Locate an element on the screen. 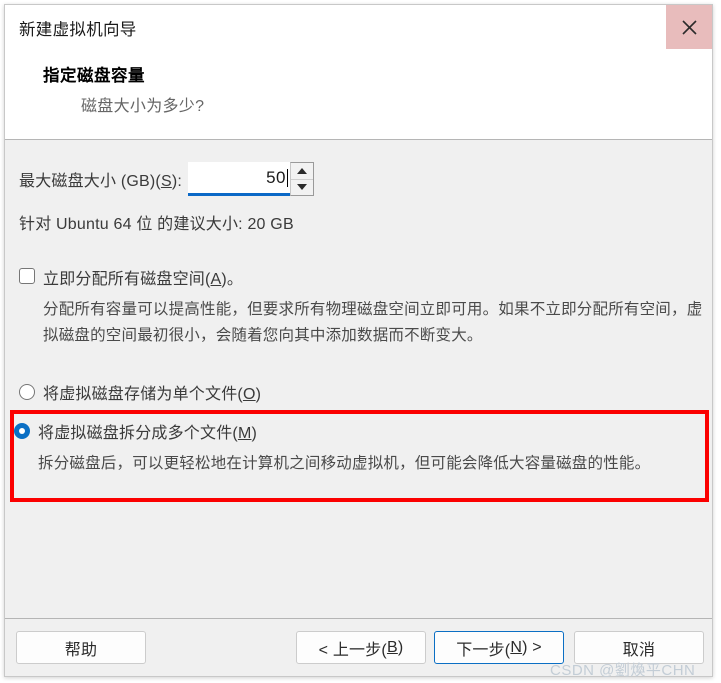 Image resolution: width=721 pixels, height=683 pixels. window-titlebar: 新建虚拟机向导 is located at coordinates (358, 27).